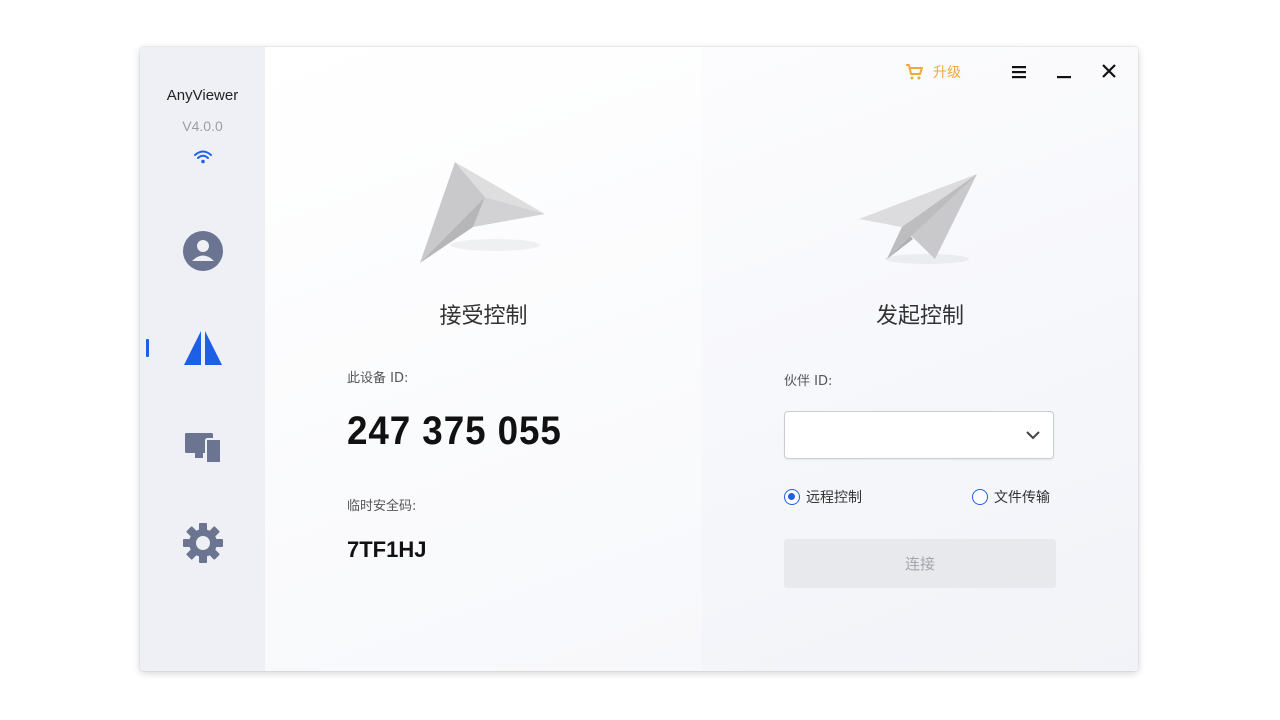 This screenshot has height=720, width=1280. What do you see at coordinates (387, 549) in the screenshot?
I see `temp-code-value: 7TF1HJ` at bounding box center [387, 549].